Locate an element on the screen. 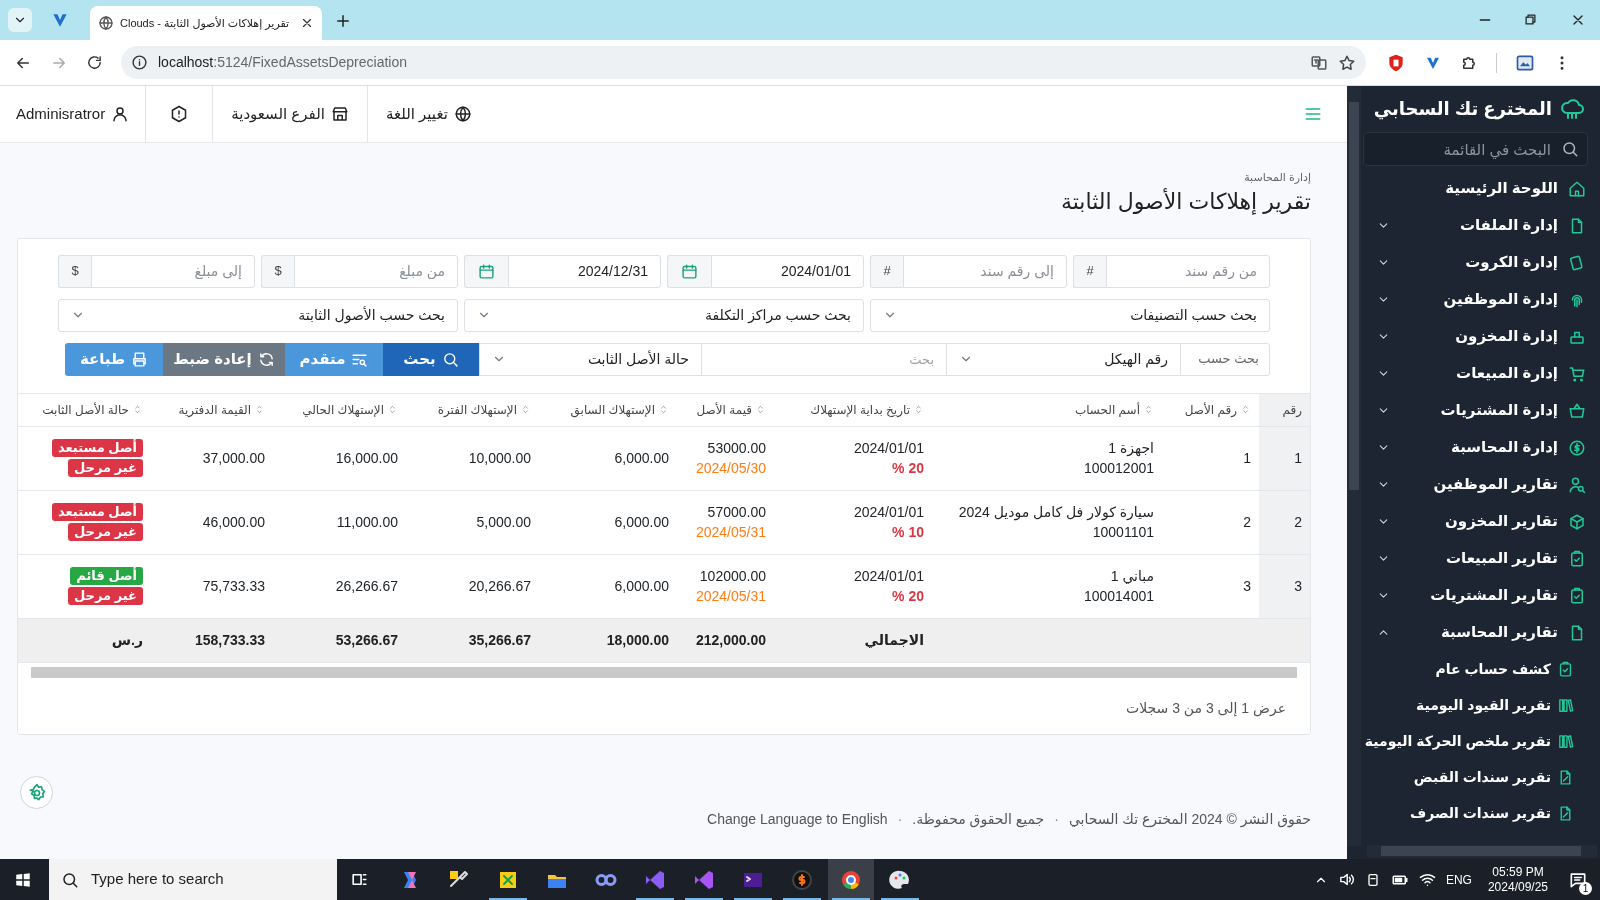 The width and height of the screenshot is (1600, 900). column-header: أسم الحساب is located at coordinates (1107, 409).